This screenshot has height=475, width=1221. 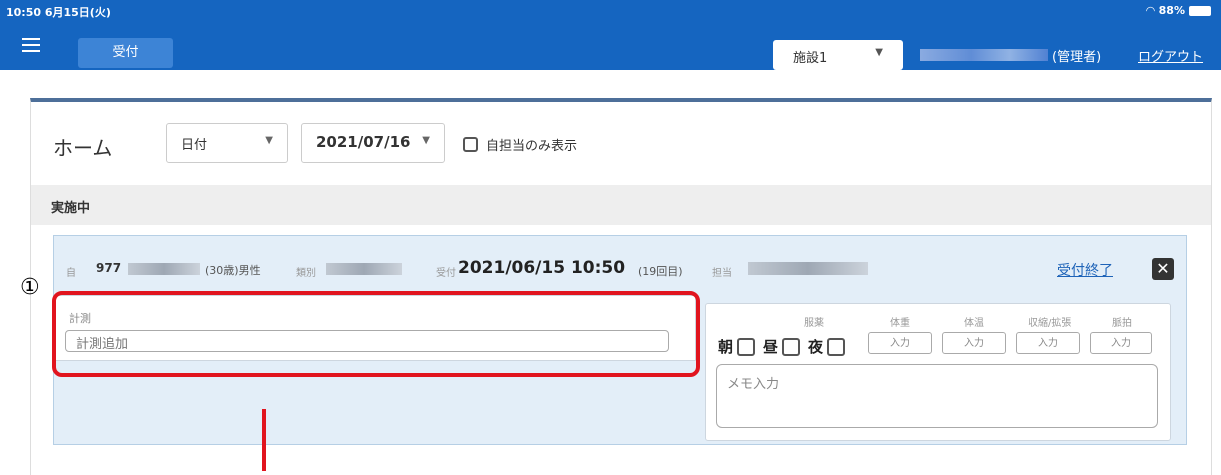 What do you see at coordinates (610, 46) in the screenshot?
I see `app-bar: 受付 施設1 ▼ (管理者) ログアウト` at bounding box center [610, 46].